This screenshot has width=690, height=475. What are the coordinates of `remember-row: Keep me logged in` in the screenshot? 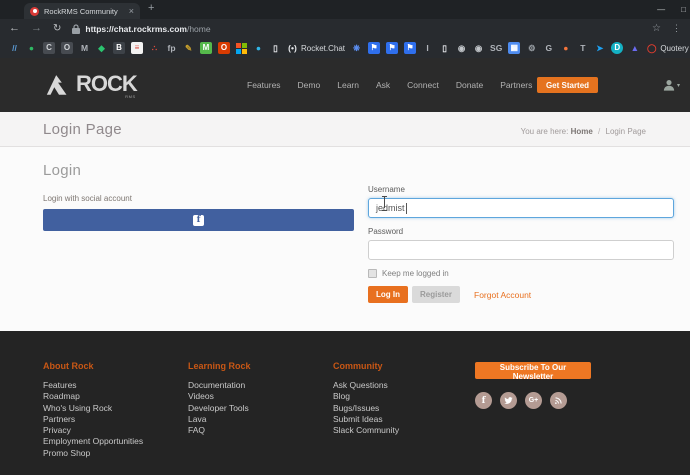 It's located at (521, 273).